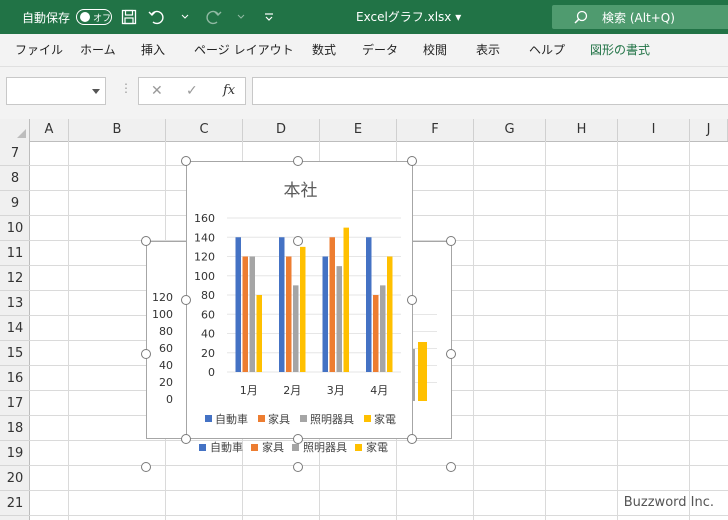  Describe the element at coordinates (157, 91) in the screenshot. I see `cancel-icon: ✕` at that location.